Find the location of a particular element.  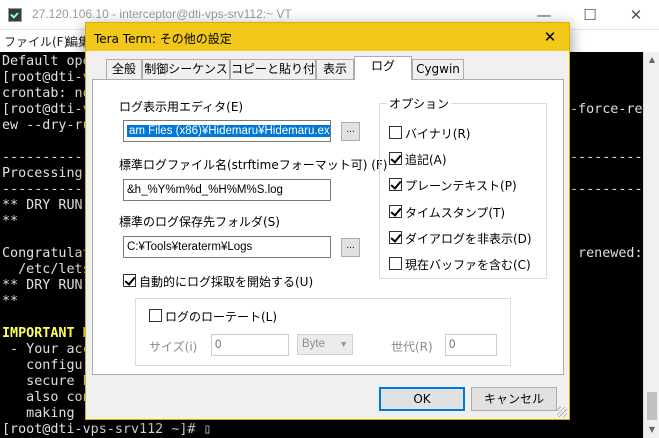

append-checkbox is located at coordinates (395, 158).